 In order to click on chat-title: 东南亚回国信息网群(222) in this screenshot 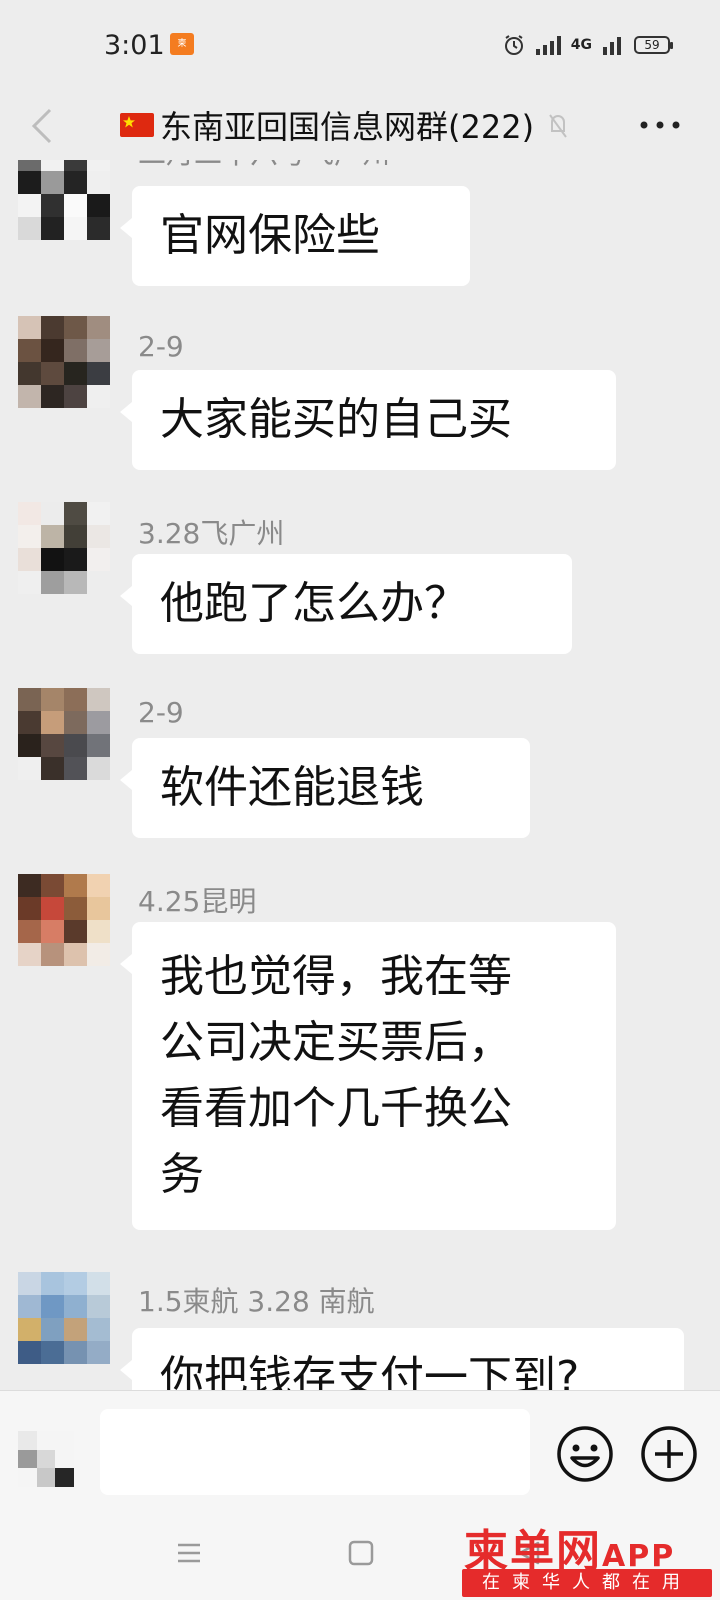, I will do `click(344, 125)`.